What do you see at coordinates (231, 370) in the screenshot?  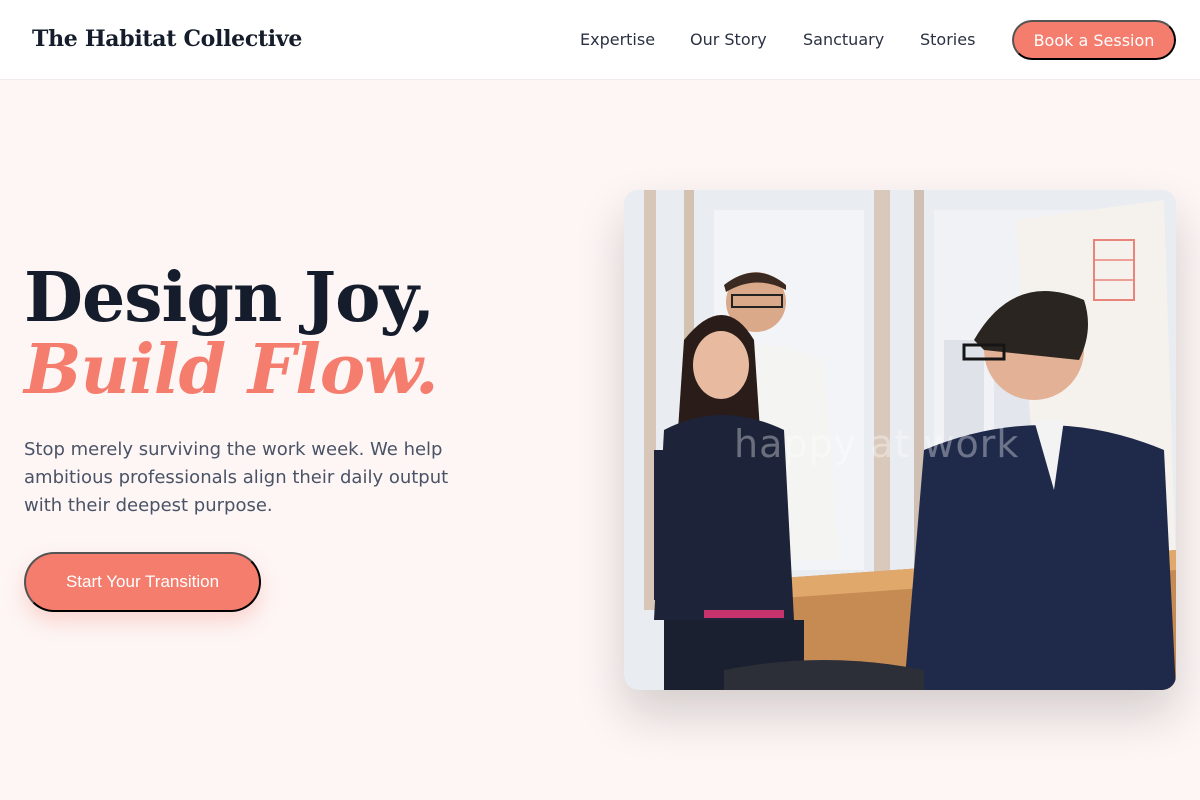 I see `hero-headline-line2: Build Flow.` at bounding box center [231, 370].